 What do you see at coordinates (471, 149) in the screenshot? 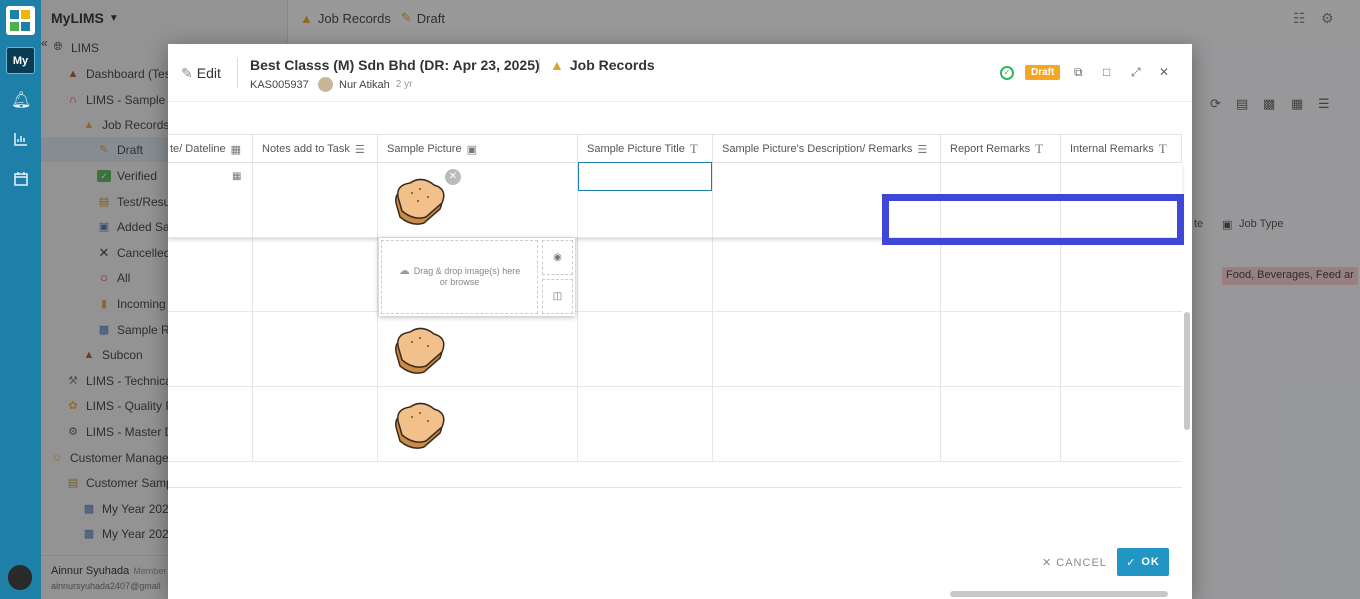
I see `image-icon: ▣` at bounding box center [471, 149].